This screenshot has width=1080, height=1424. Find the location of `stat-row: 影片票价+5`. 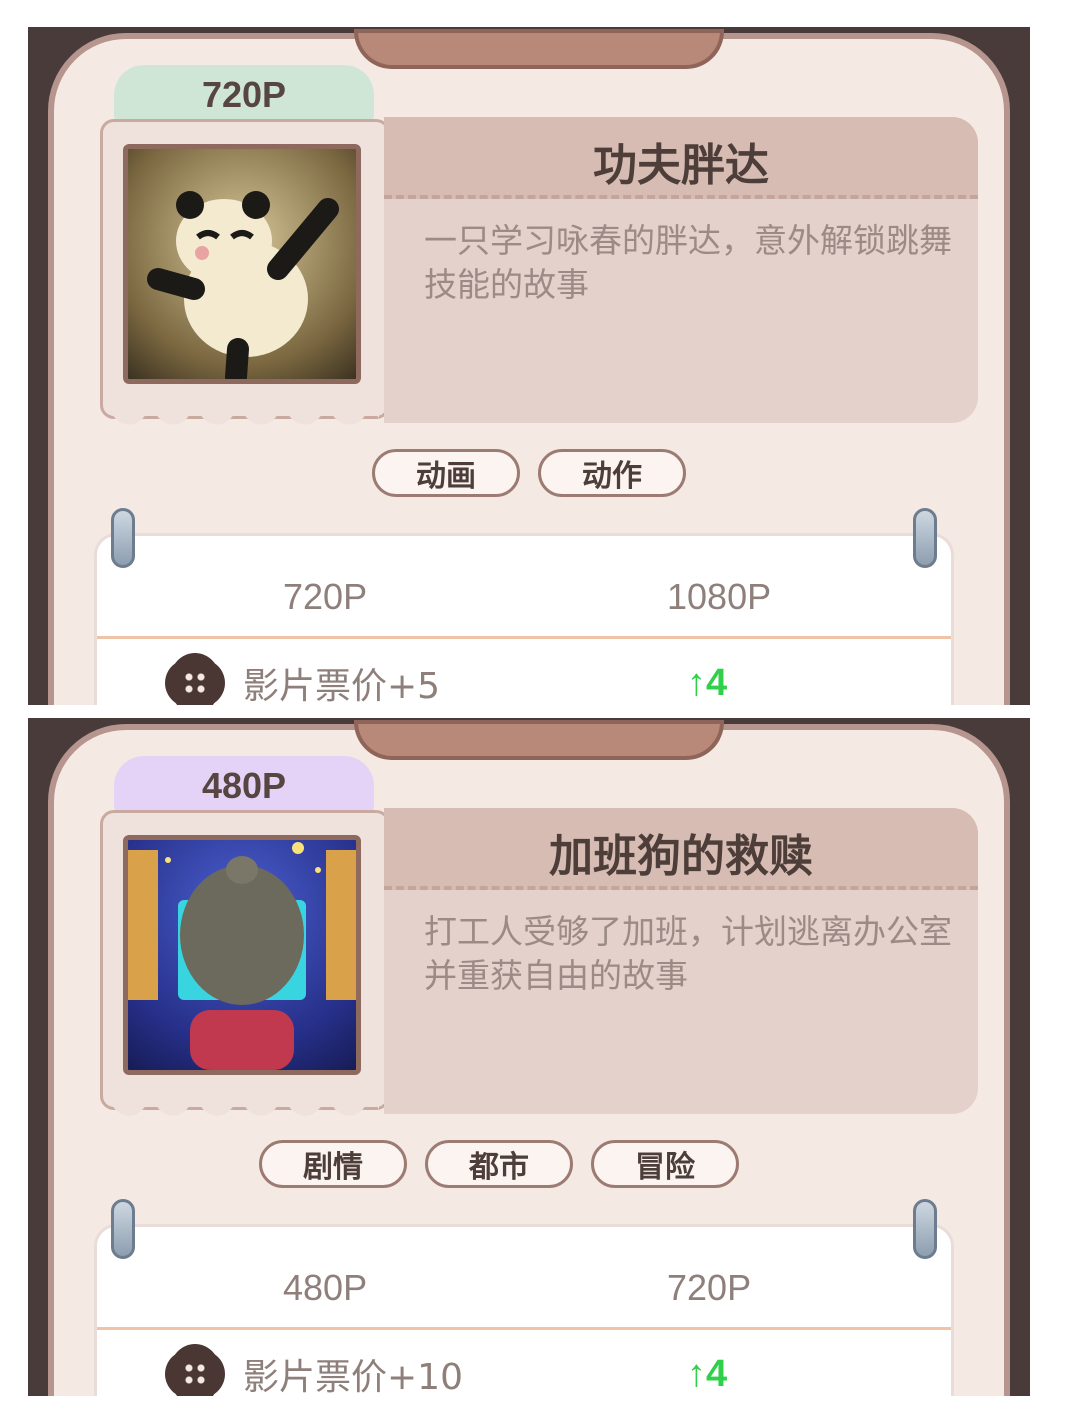

stat-row: 影片票价+5 is located at coordinates (304, 676).